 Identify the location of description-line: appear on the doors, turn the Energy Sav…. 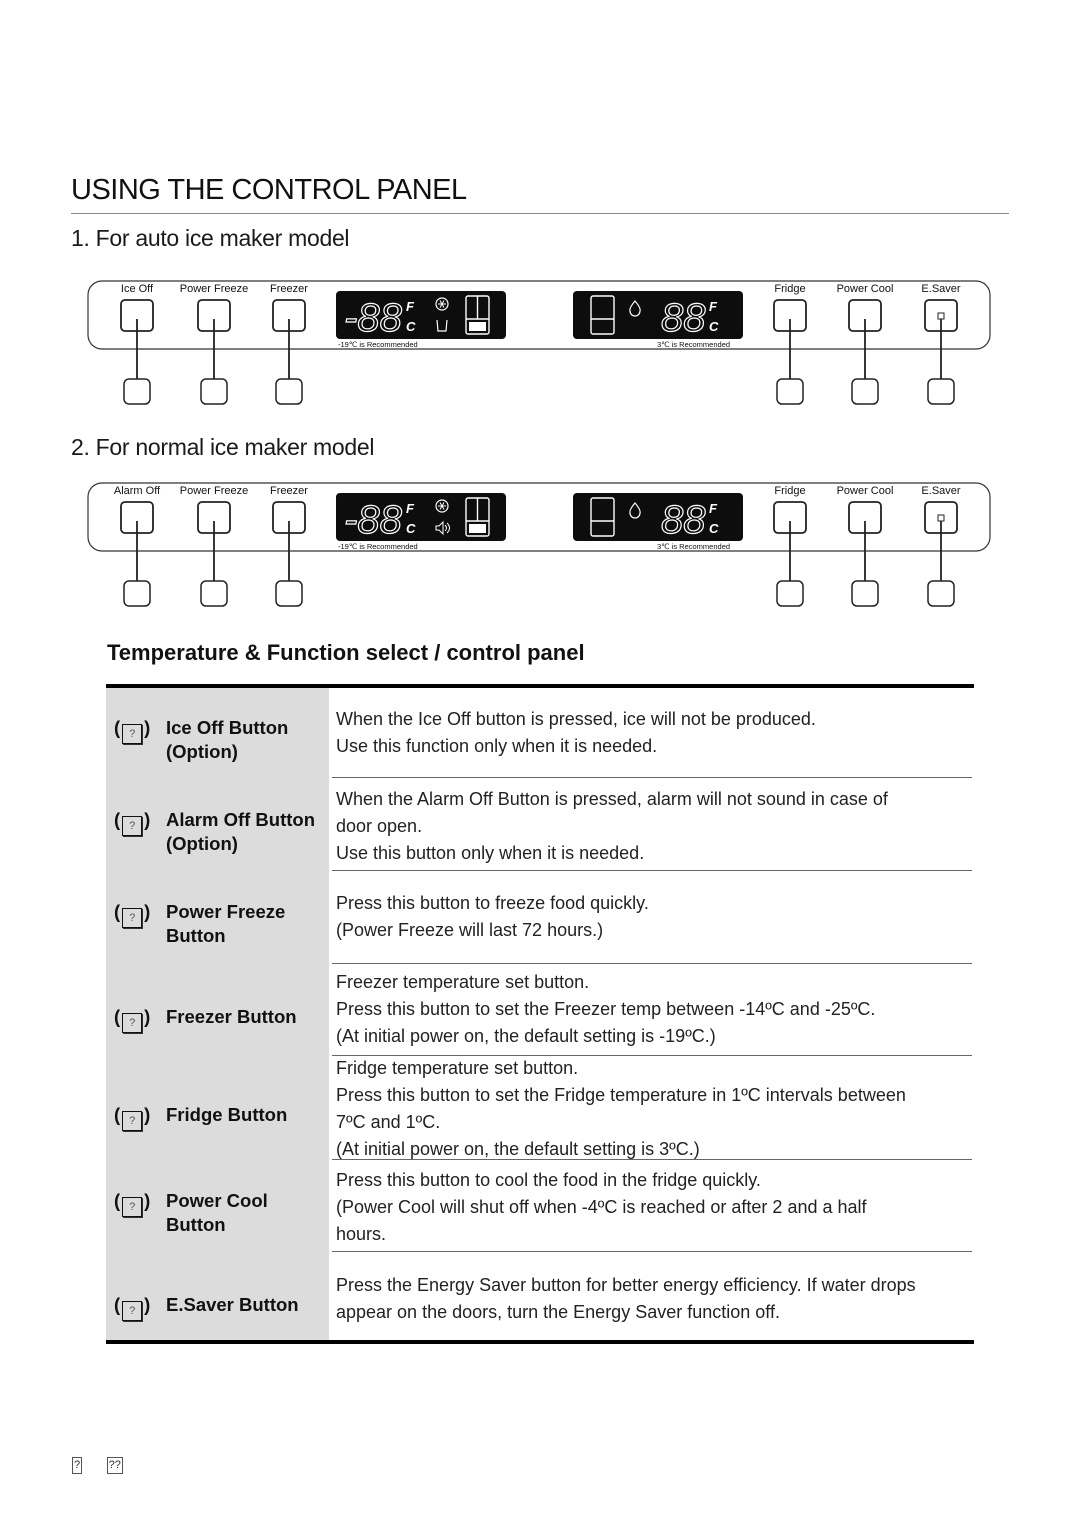
(558, 1312).